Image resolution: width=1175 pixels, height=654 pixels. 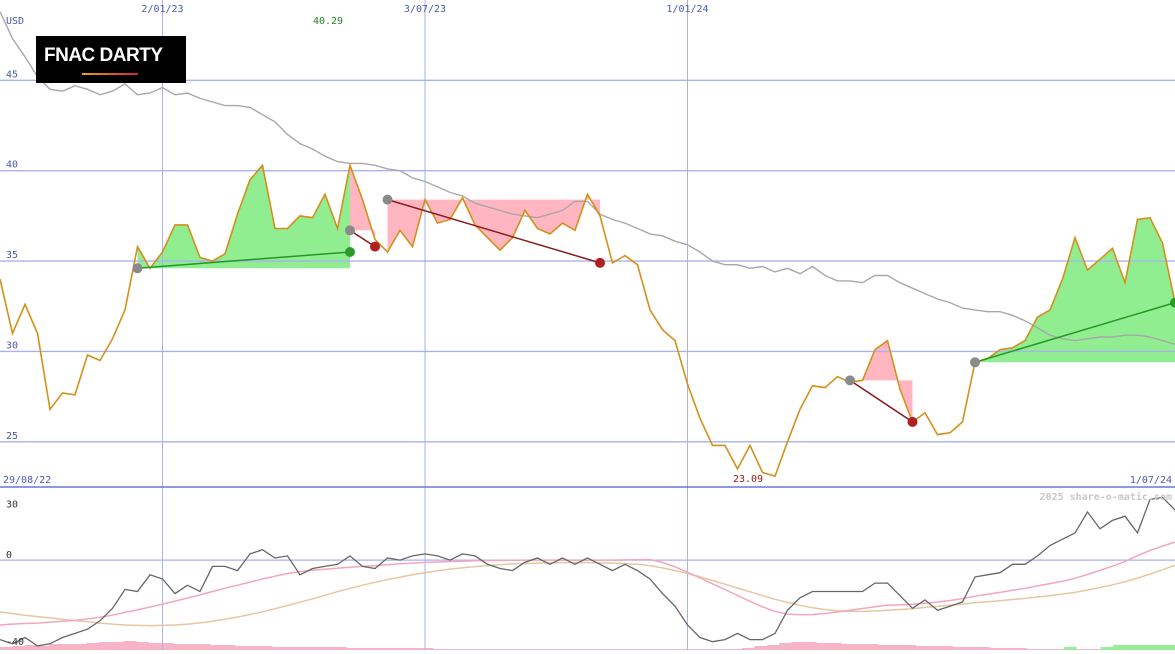 What do you see at coordinates (12, 436) in the screenshot?
I see `y-tick-label: 25` at bounding box center [12, 436].